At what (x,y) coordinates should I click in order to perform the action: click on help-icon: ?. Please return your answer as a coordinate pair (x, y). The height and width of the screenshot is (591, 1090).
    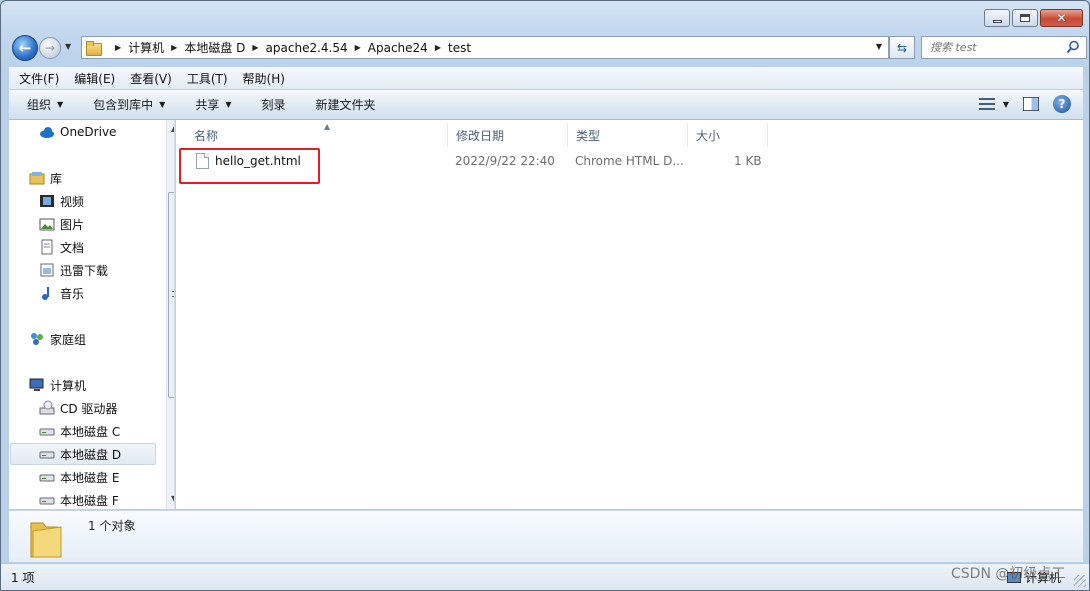
    Looking at the image, I should click on (1062, 104).